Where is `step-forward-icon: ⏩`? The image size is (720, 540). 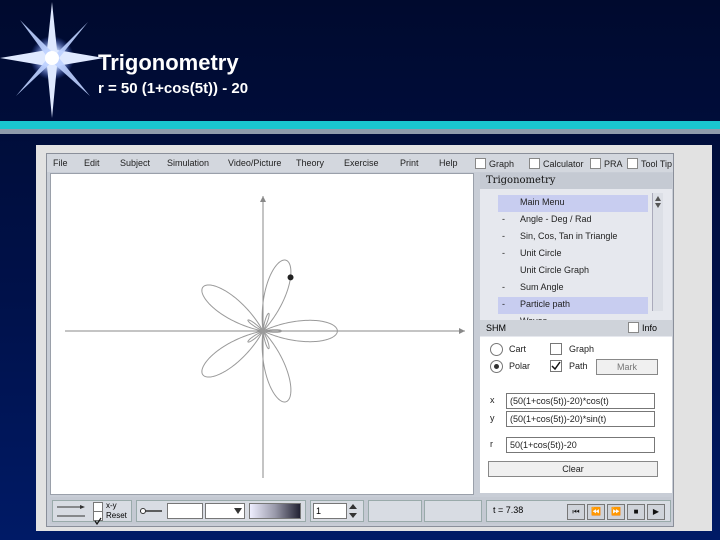
step-forward-icon: ⏩ is located at coordinates (616, 511).